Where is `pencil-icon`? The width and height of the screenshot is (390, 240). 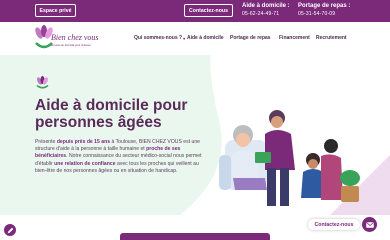 pencil-icon is located at coordinates (10, 230).